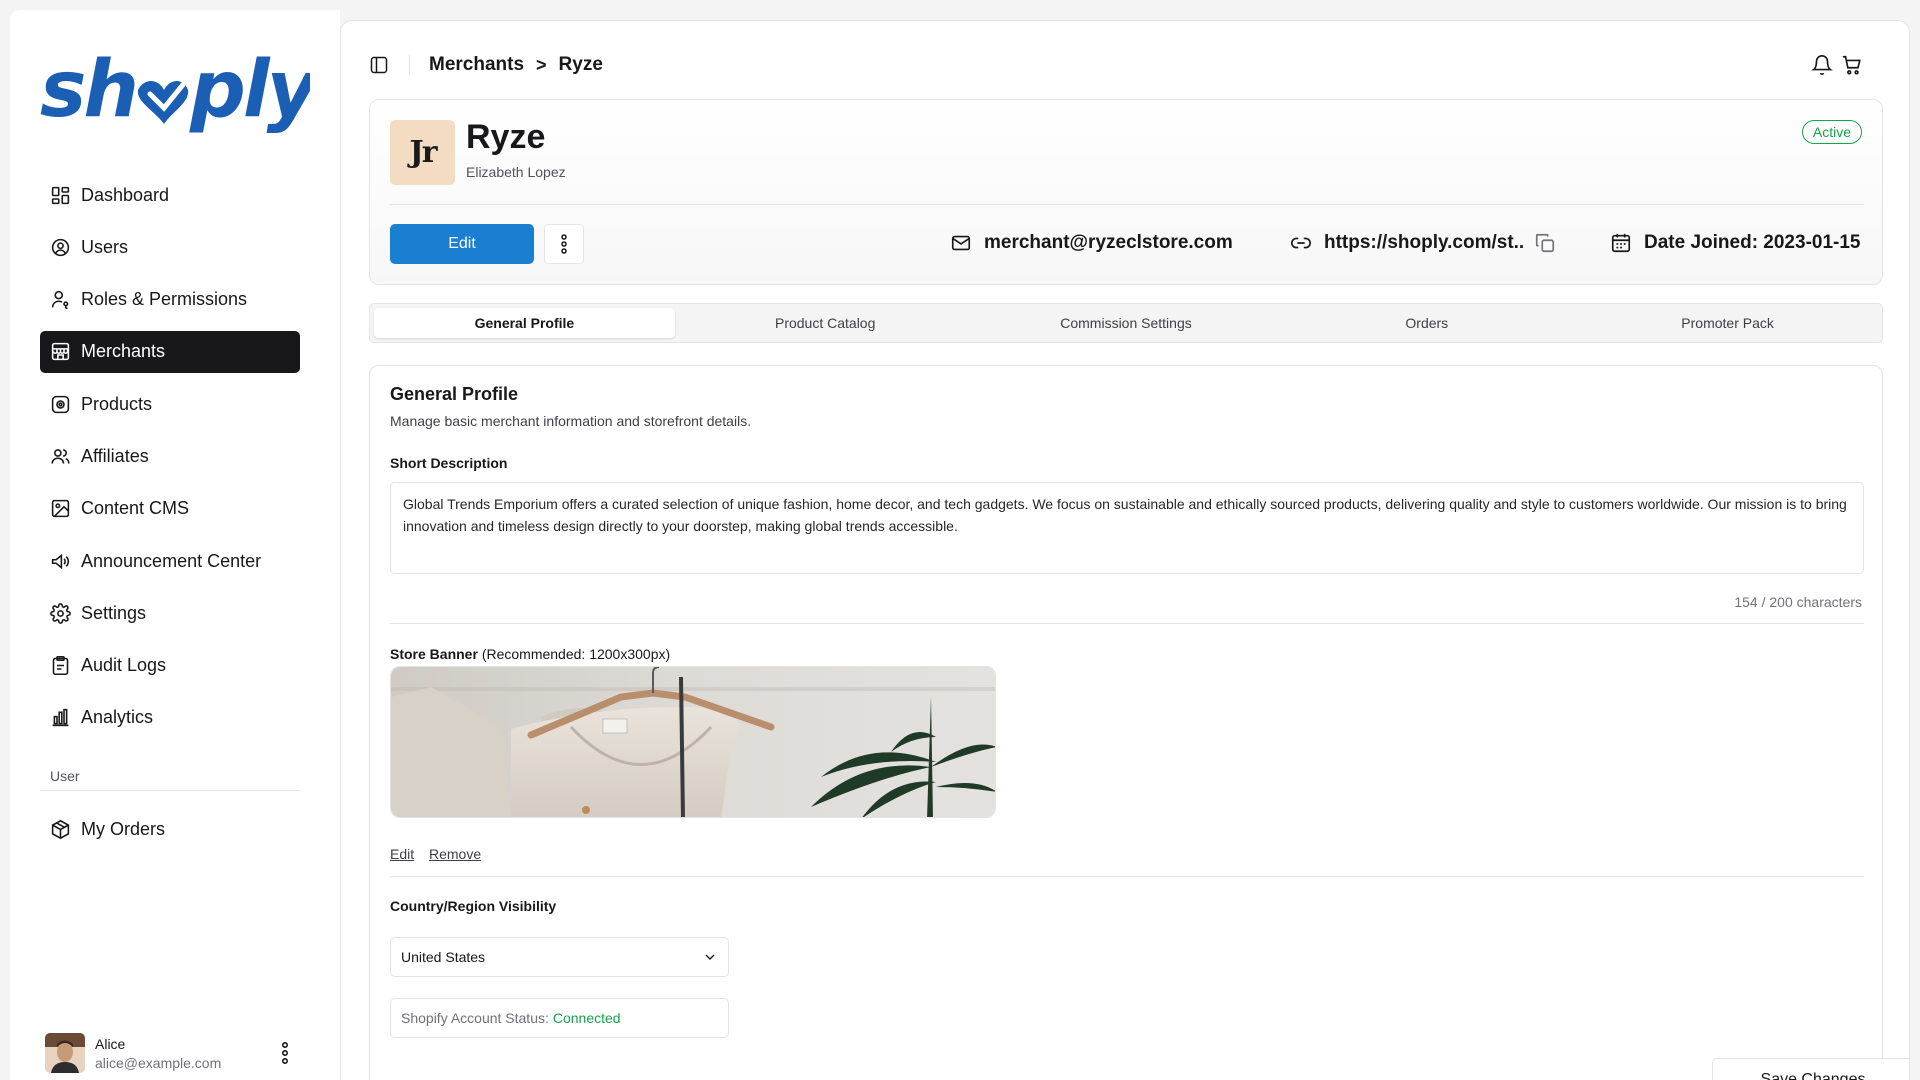 This screenshot has width=1920, height=1080. Describe the element at coordinates (170, 718) in the screenshot. I see `sidebar-item-analytics: Analytics` at that location.